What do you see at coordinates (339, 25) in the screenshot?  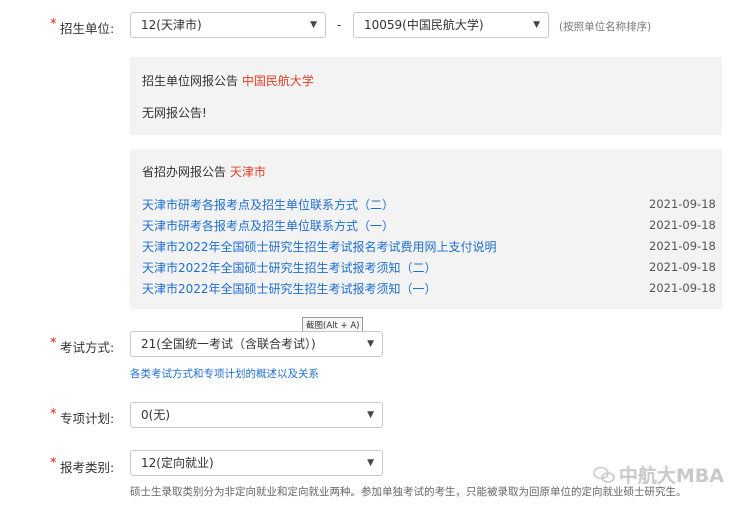 I see `range-dash: -` at bounding box center [339, 25].